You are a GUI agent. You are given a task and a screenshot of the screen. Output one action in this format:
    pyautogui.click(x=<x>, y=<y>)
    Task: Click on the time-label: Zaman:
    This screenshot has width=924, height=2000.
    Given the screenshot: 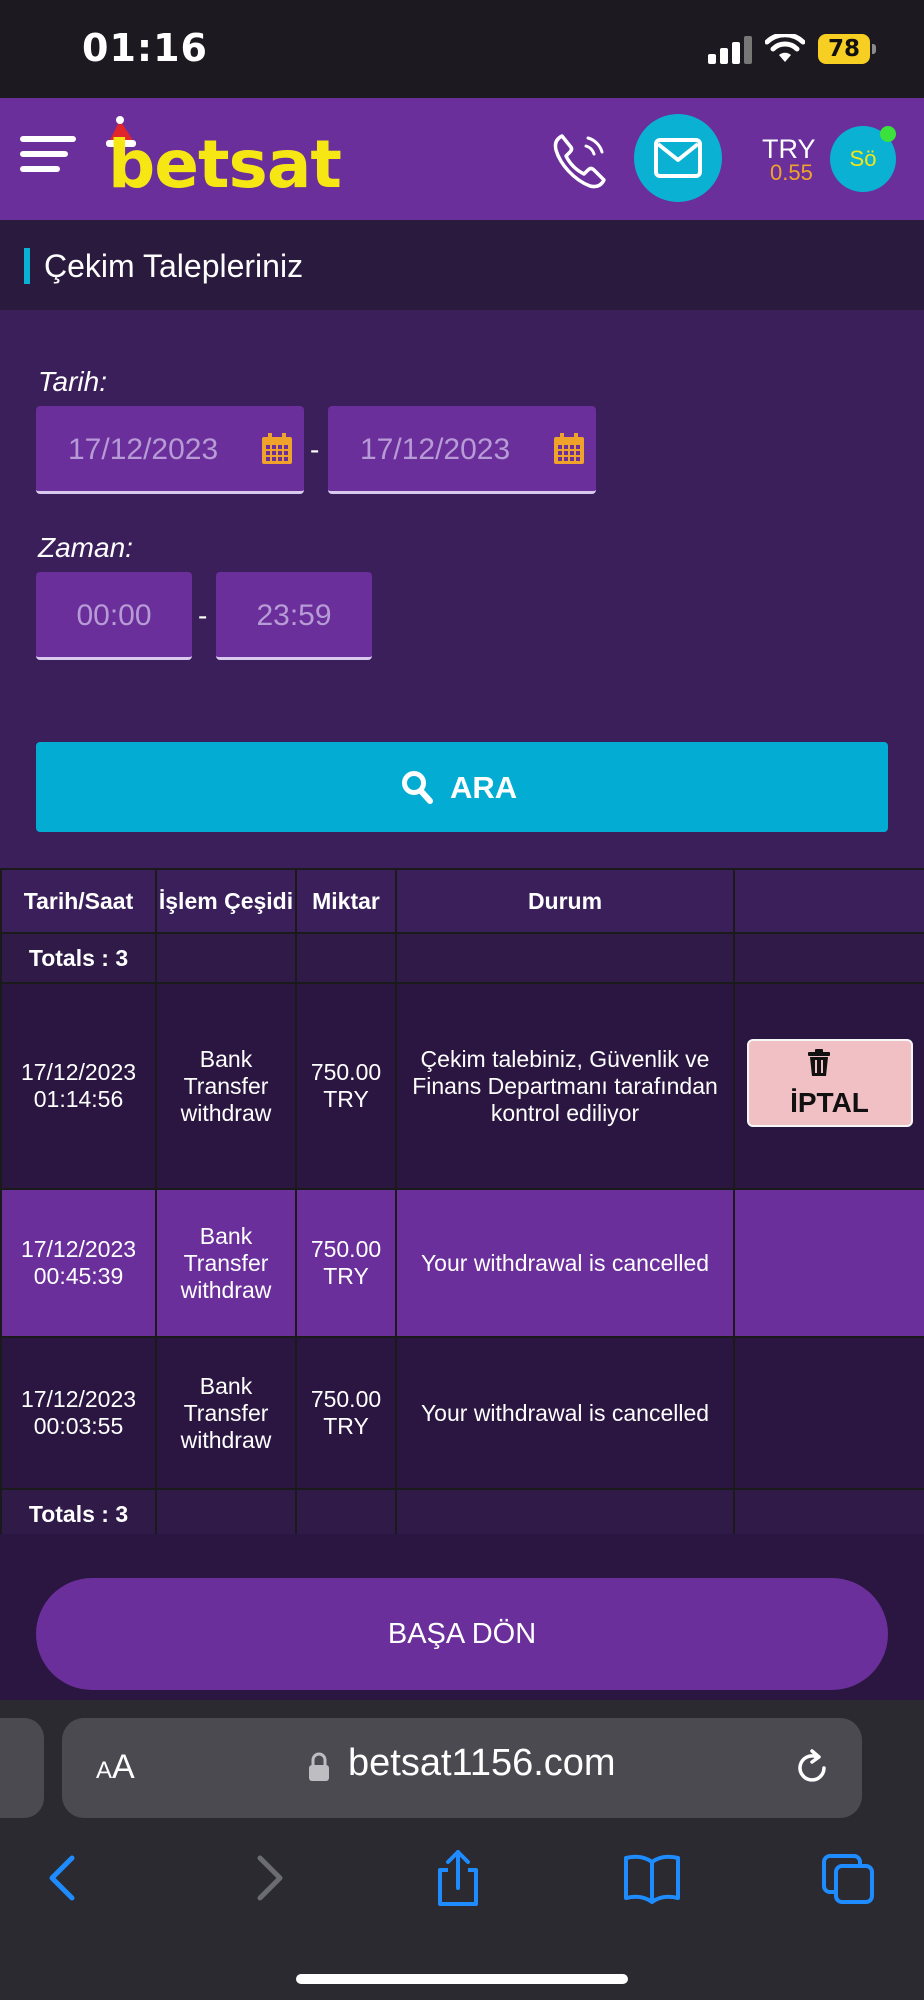 What is the action you would take?
    pyautogui.click(x=85, y=547)
    